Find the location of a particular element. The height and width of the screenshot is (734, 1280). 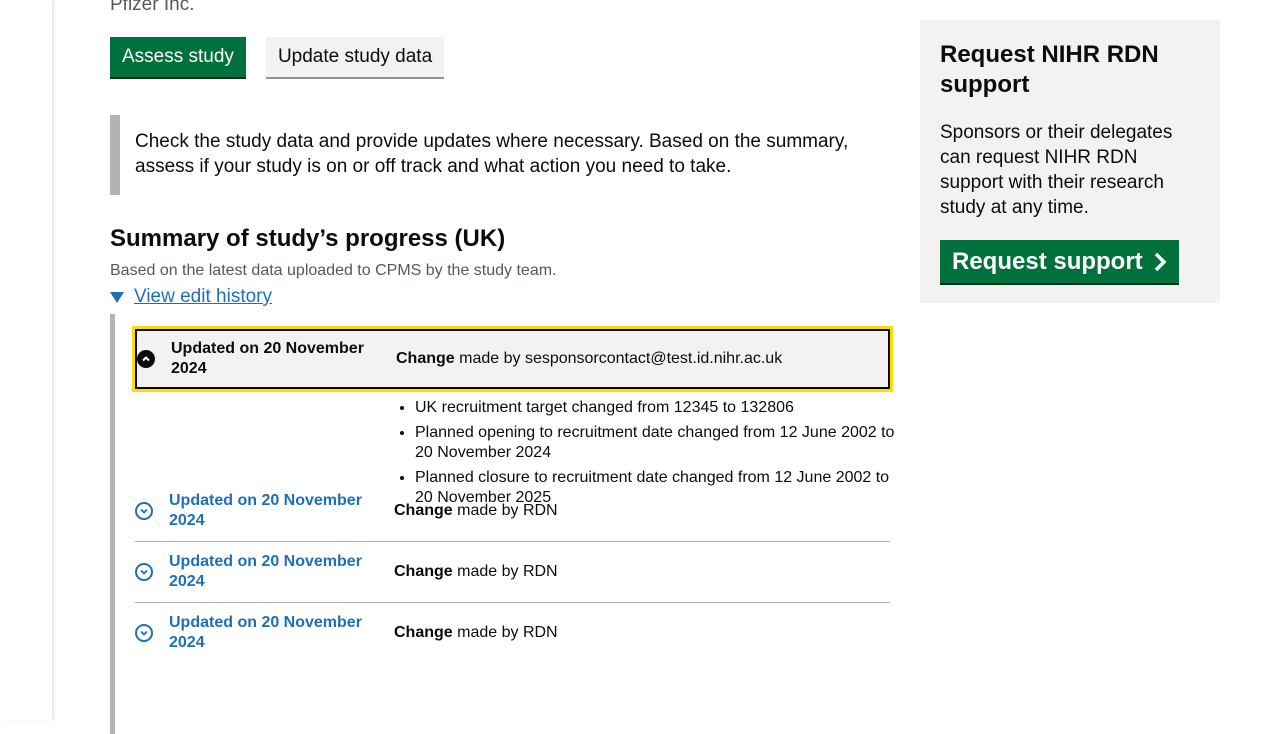

sidebar-title: Request NIHR RDN support is located at coordinates (1049, 69).